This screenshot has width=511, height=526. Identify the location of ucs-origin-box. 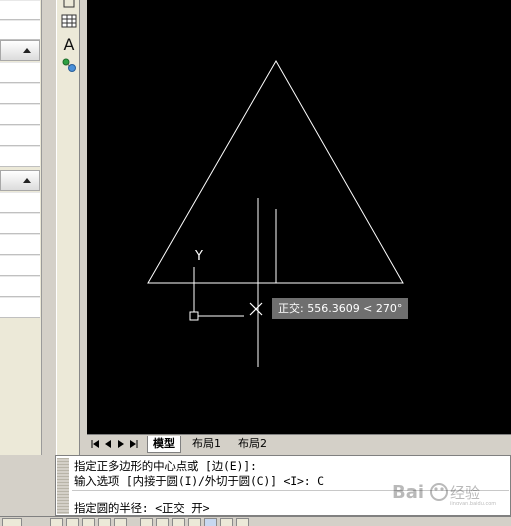
(194, 316).